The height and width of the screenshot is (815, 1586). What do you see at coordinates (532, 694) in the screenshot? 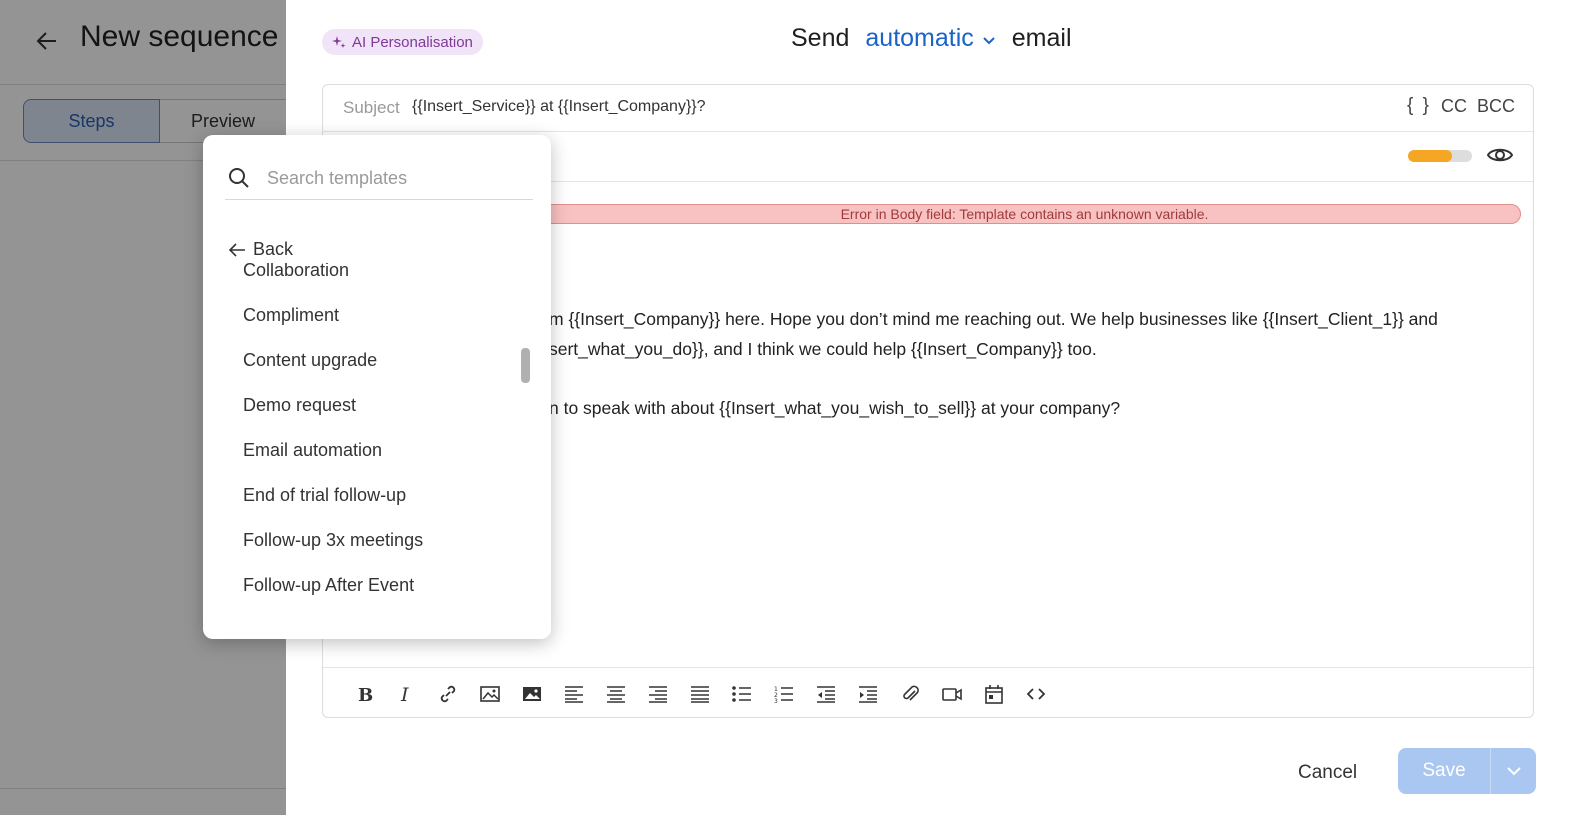
I see `image-filled-icon` at bounding box center [532, 694].